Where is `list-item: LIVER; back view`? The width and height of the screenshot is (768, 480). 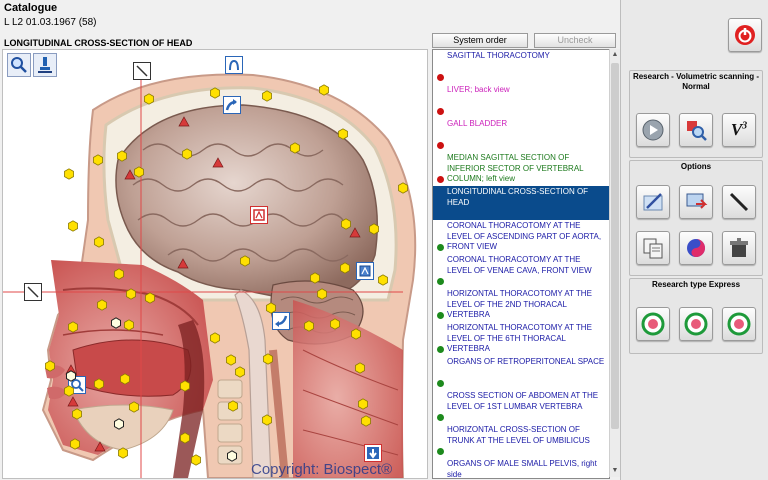
list-item: LIVER; back view is located at coordinates (521, 101).